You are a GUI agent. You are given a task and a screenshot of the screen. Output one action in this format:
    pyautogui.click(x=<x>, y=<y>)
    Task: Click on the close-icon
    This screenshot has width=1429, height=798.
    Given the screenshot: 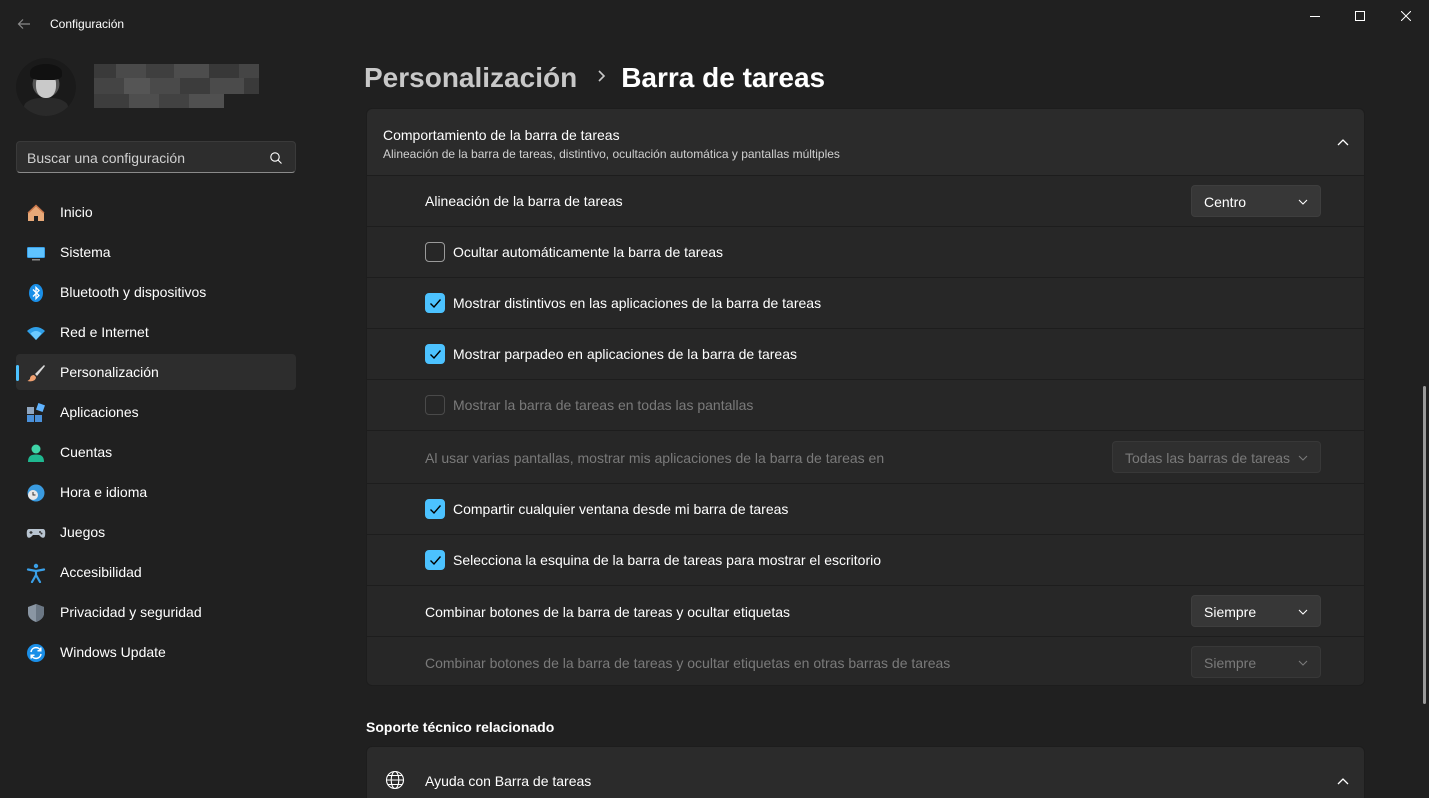 What is the action you would take?
    pyautogui.click(x=1406, y=16)
    